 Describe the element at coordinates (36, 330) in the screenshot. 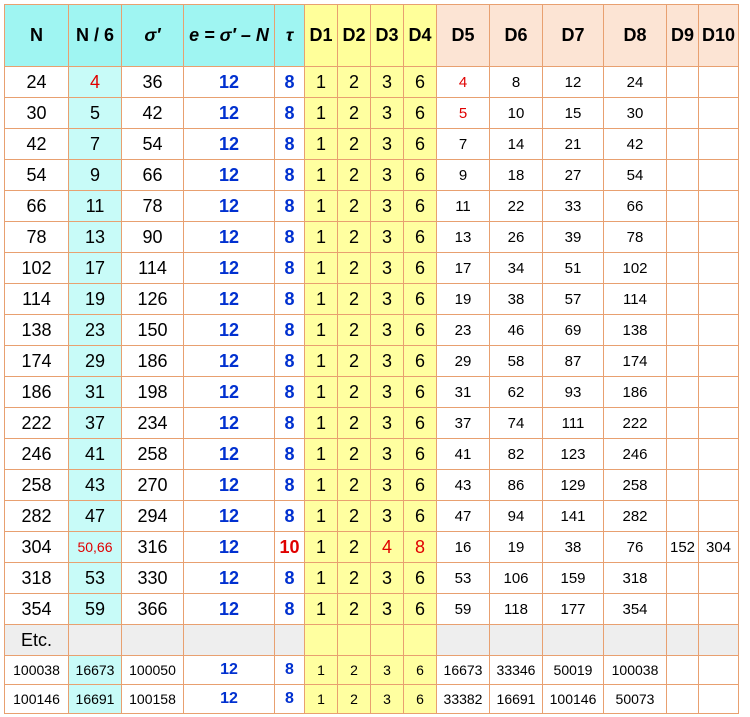

I see `cell-n: 138` at that location.